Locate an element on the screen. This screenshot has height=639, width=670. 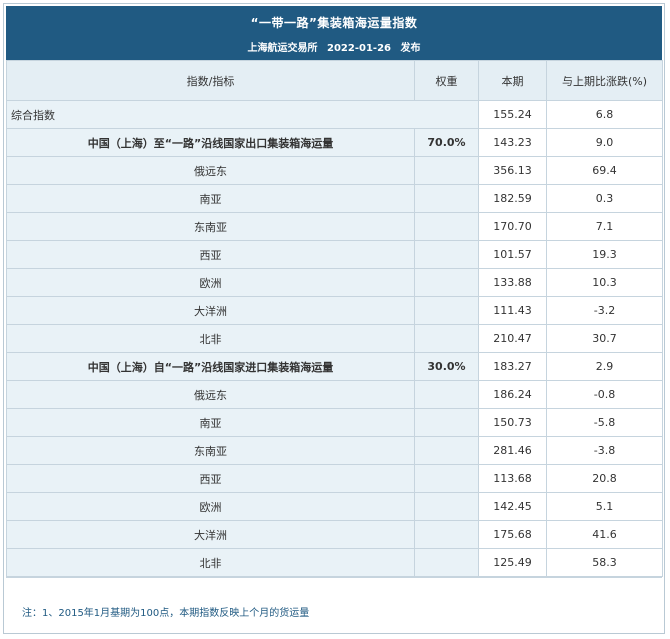
table-row: 西亚 101.57 19.3 is located at coordinates (334, 254).